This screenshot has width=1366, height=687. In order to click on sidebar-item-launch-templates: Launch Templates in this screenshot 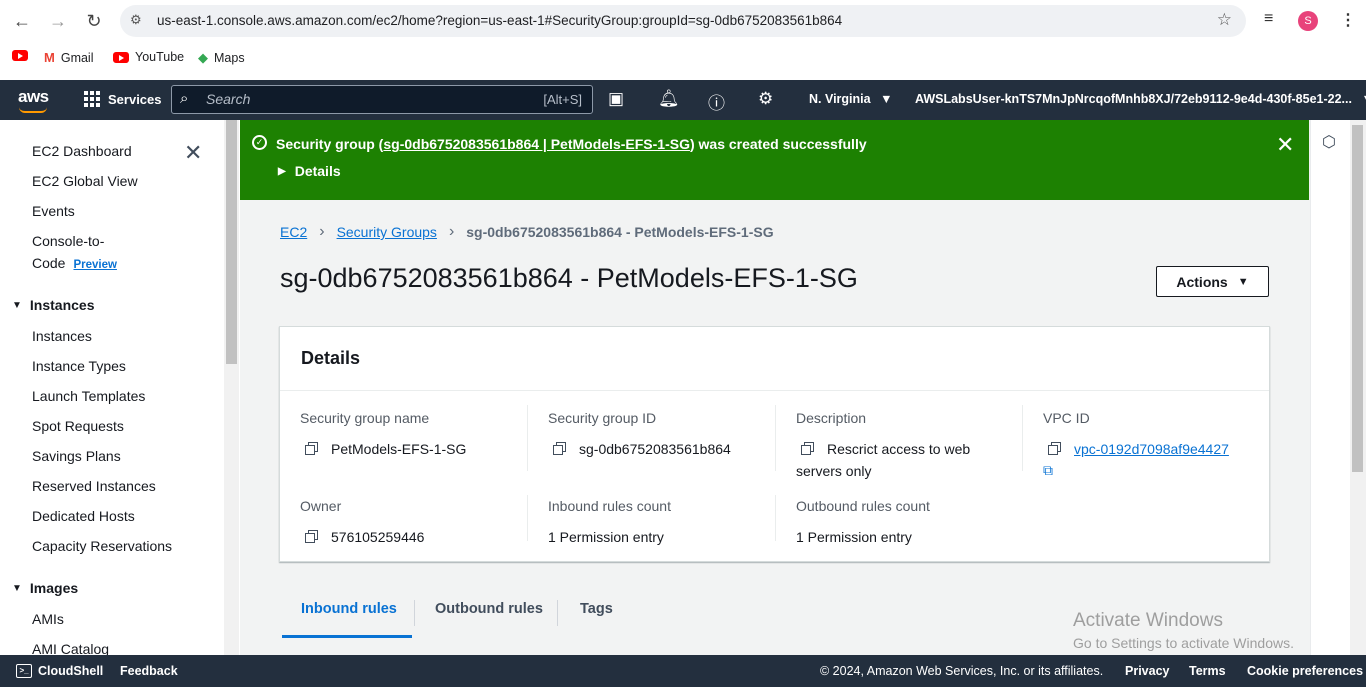, I will do `click(88, 396)`.